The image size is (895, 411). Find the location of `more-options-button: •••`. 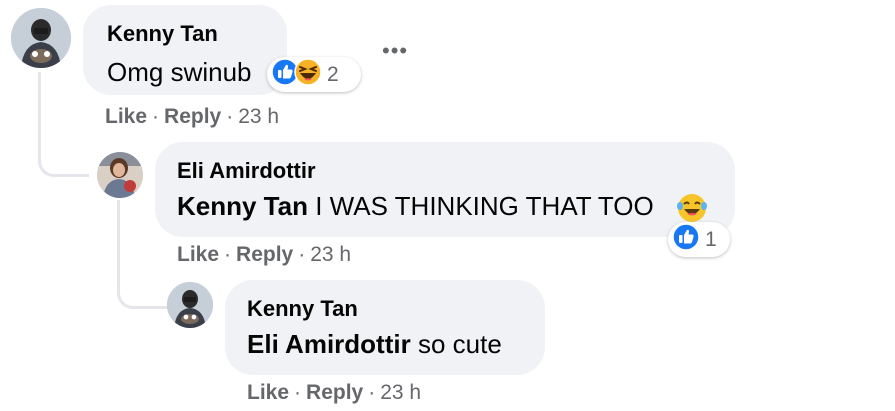

more-options-button: ••• is located at coordinates (395, 51).